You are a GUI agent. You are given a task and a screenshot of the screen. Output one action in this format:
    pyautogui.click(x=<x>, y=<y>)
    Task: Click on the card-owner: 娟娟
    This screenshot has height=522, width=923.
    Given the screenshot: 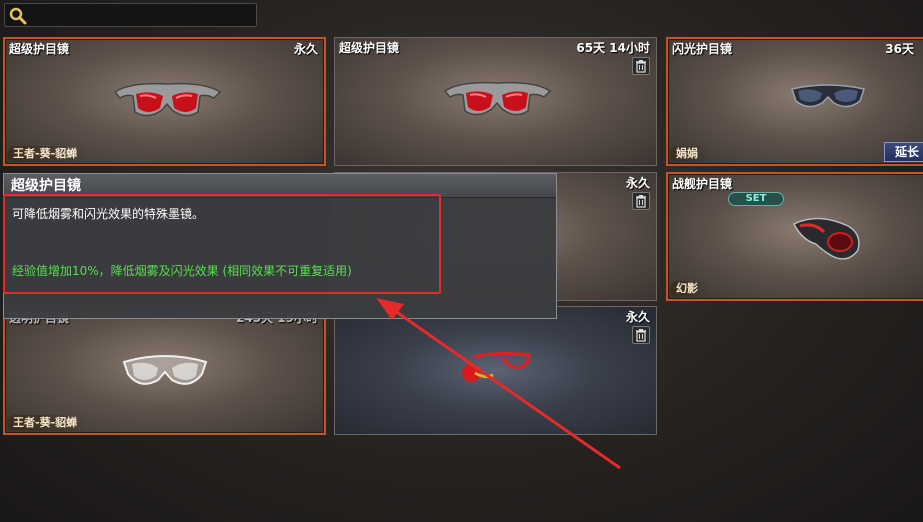 What is the action you would take?
    pyautogui.click(x=689, y=154)
    